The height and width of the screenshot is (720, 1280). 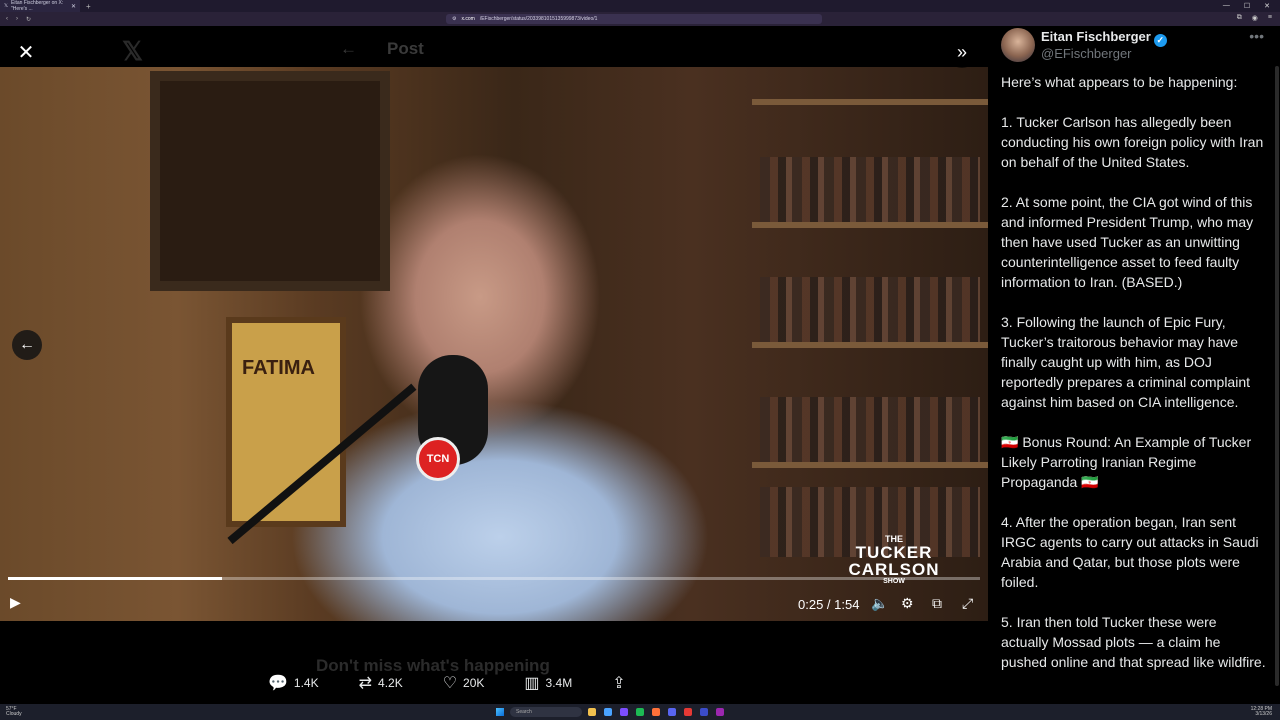 What do you see at coordinates (494, 578) in the screenshot?
I see `video-progress-bar` at bounding box center [494, 578].